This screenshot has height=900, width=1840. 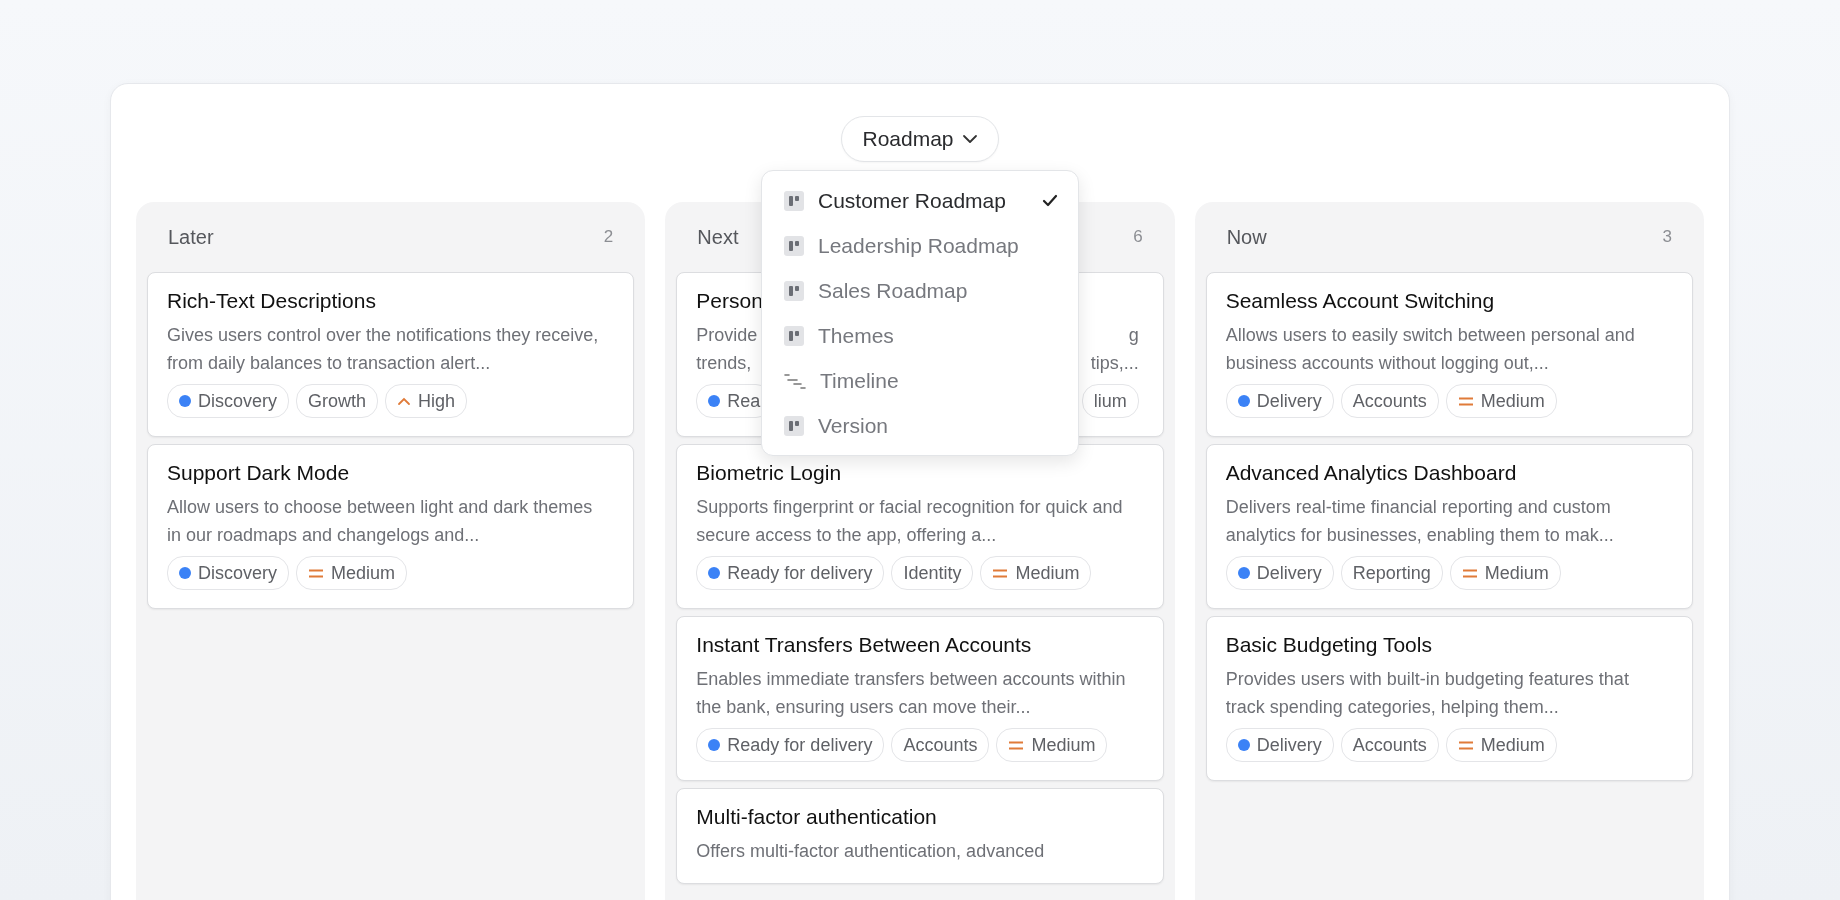 What do you see at coordinates (729, 301) in the screenshot?
I see `card-title: Person` at bounding box center [729, 301].